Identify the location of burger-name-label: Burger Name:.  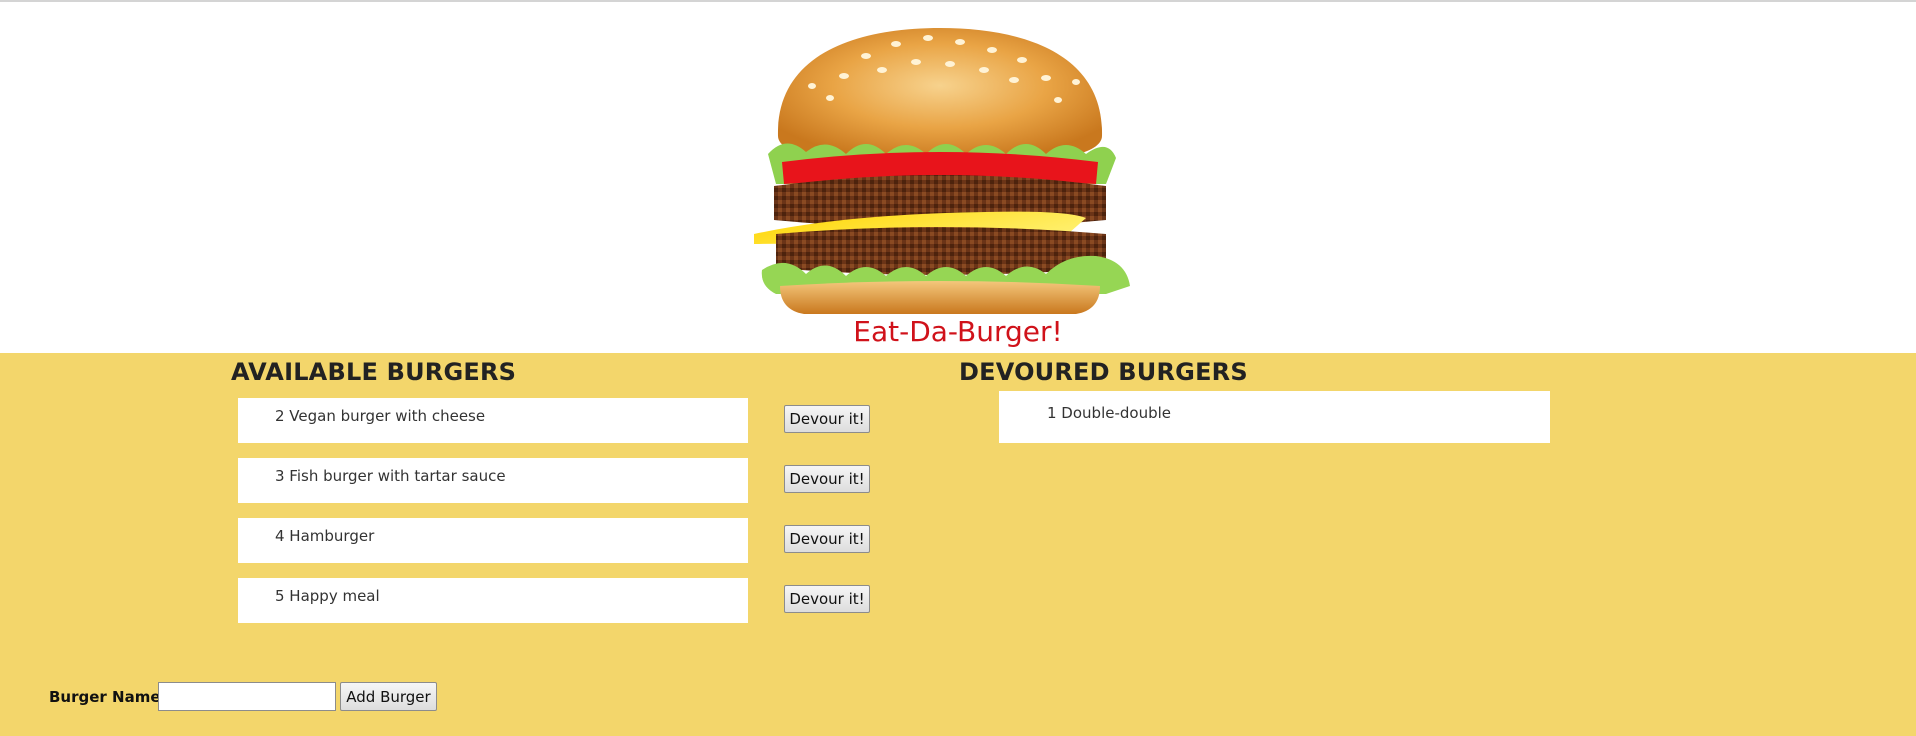
(108, 697).